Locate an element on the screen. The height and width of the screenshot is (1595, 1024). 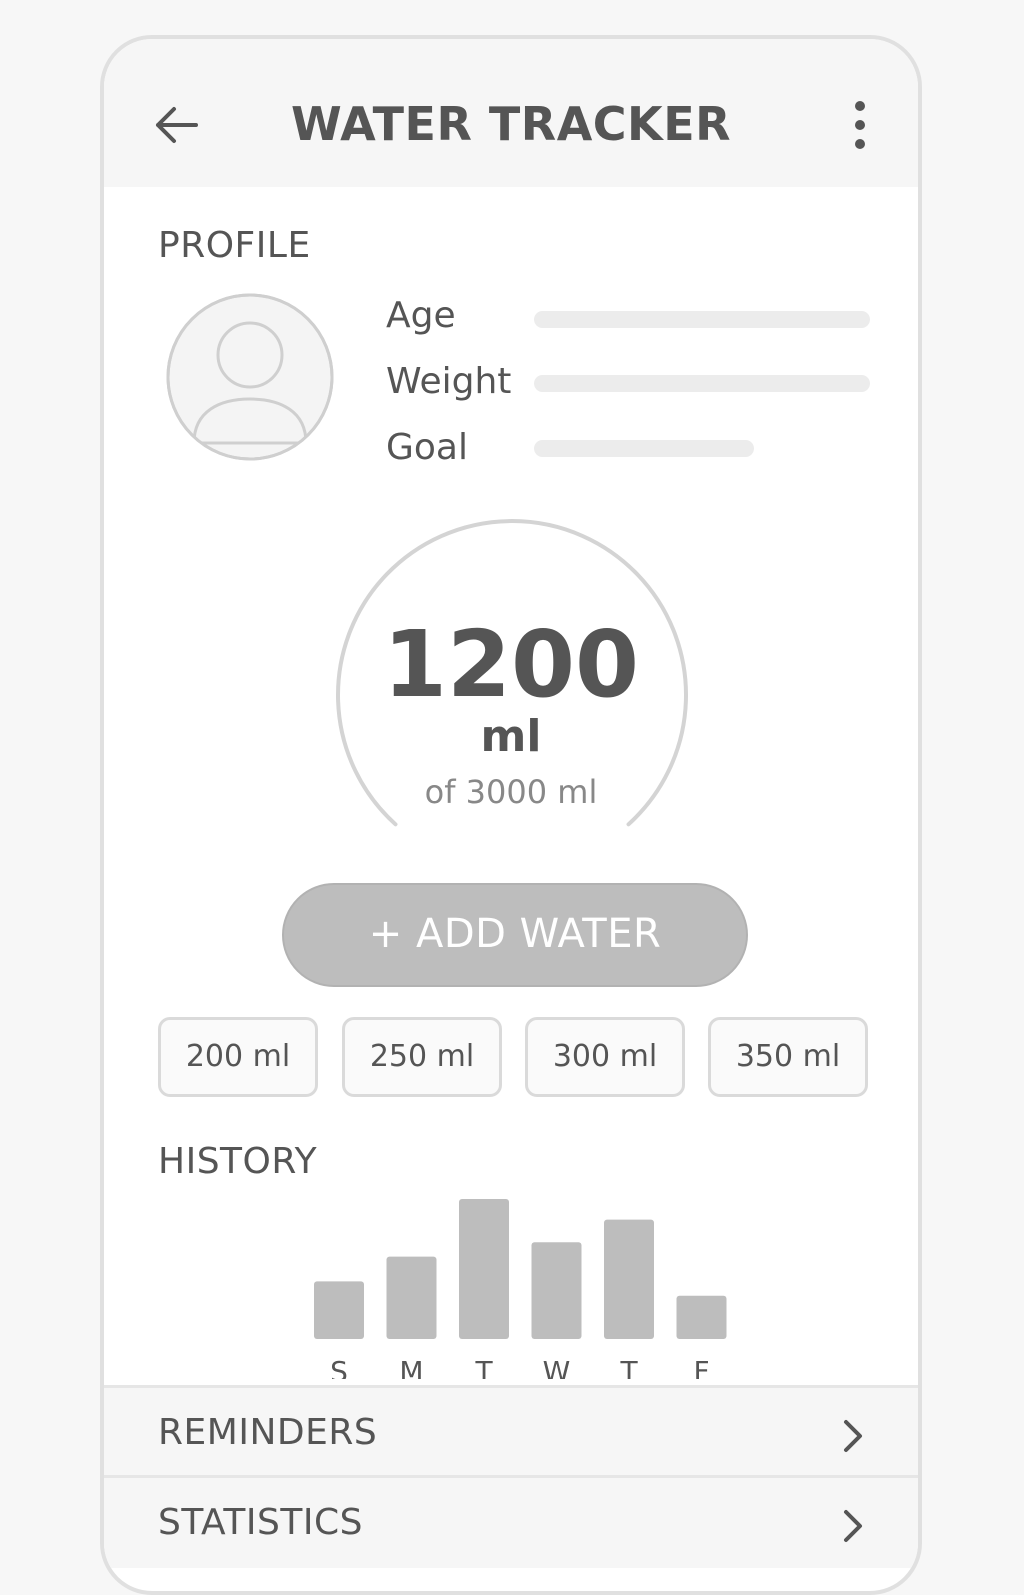
reminders-row: REMINDERS is located at coordinates (511, 1431).